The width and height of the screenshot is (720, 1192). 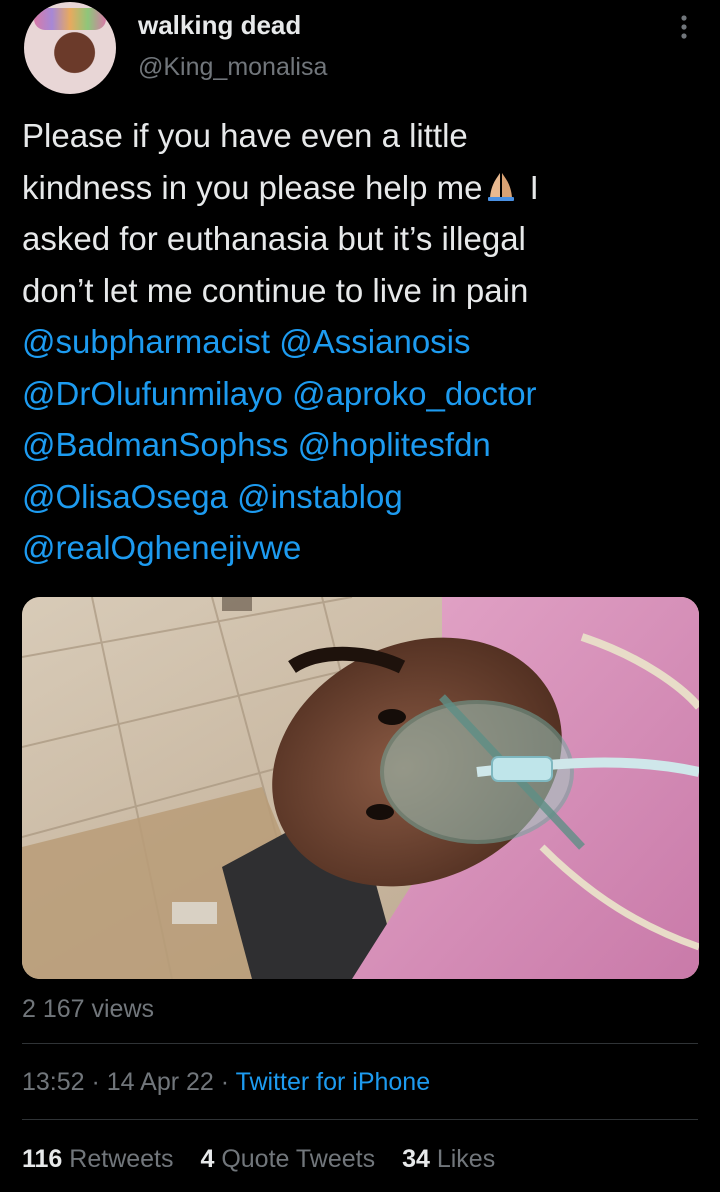 I want to click on tweet-line-text: kindness in you please help me, so click(x=252, y=187).